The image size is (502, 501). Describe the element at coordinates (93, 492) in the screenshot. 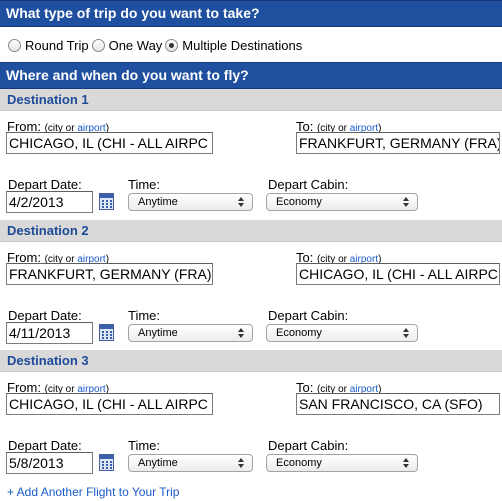

I see `add-another-flight-link: + Add Another Flight to Your Trip` at that location.